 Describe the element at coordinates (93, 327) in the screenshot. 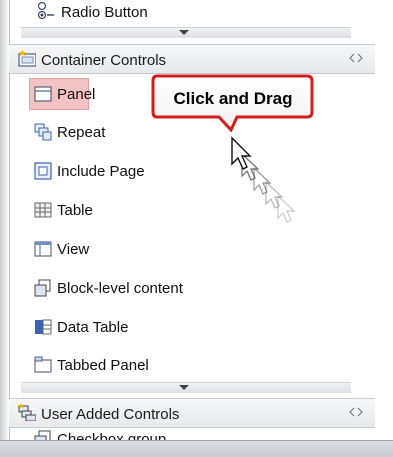

I see `palette-item-label: Data Table` at that location.